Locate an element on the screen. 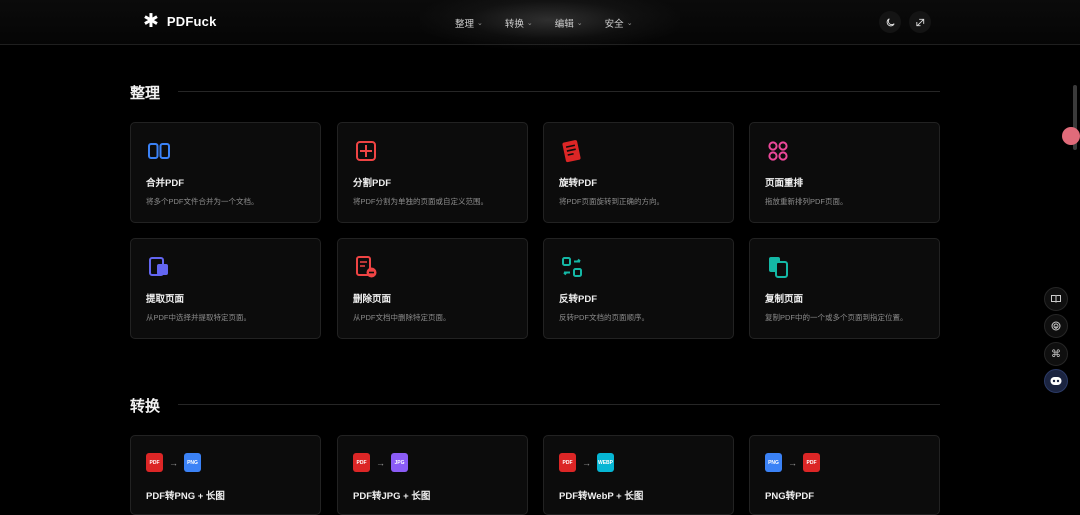 The image size is (1080, 515). reorder-icon is located at coordinates (778, 151).